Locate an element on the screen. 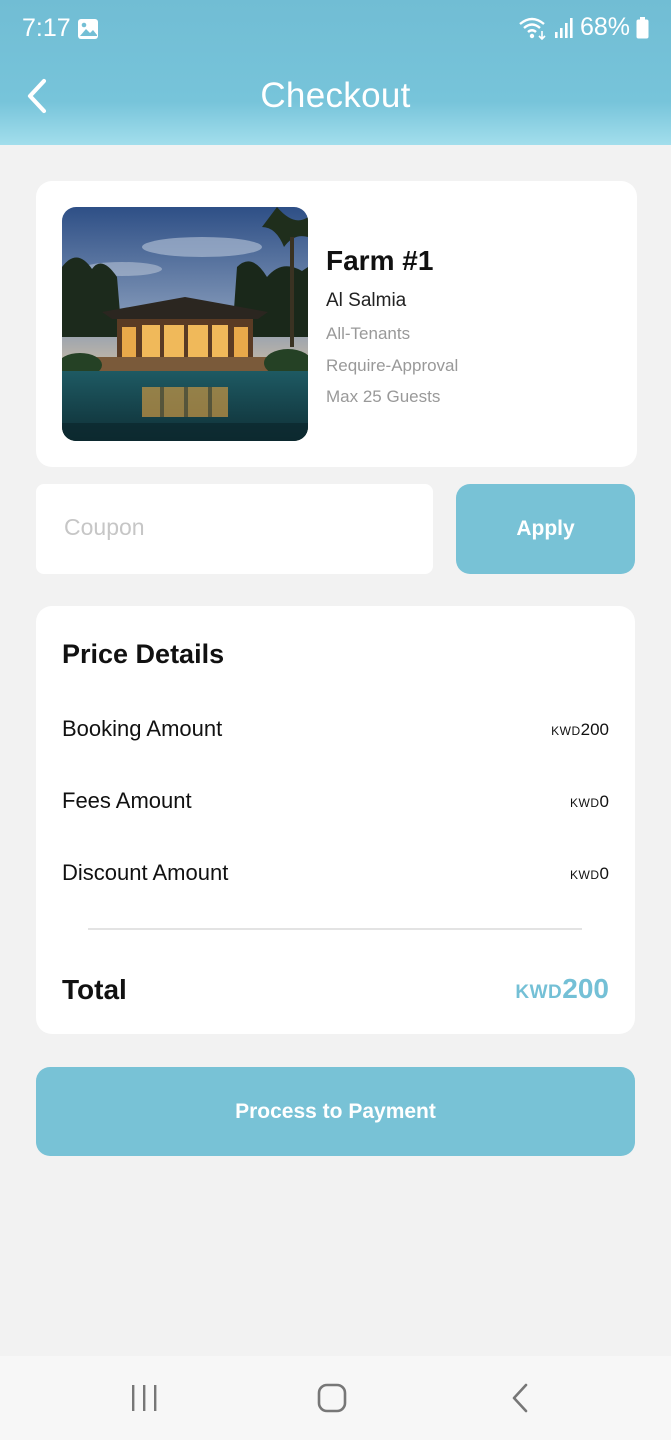  discount-amount-label: Discount Amount is located at coordinates (145, 872).